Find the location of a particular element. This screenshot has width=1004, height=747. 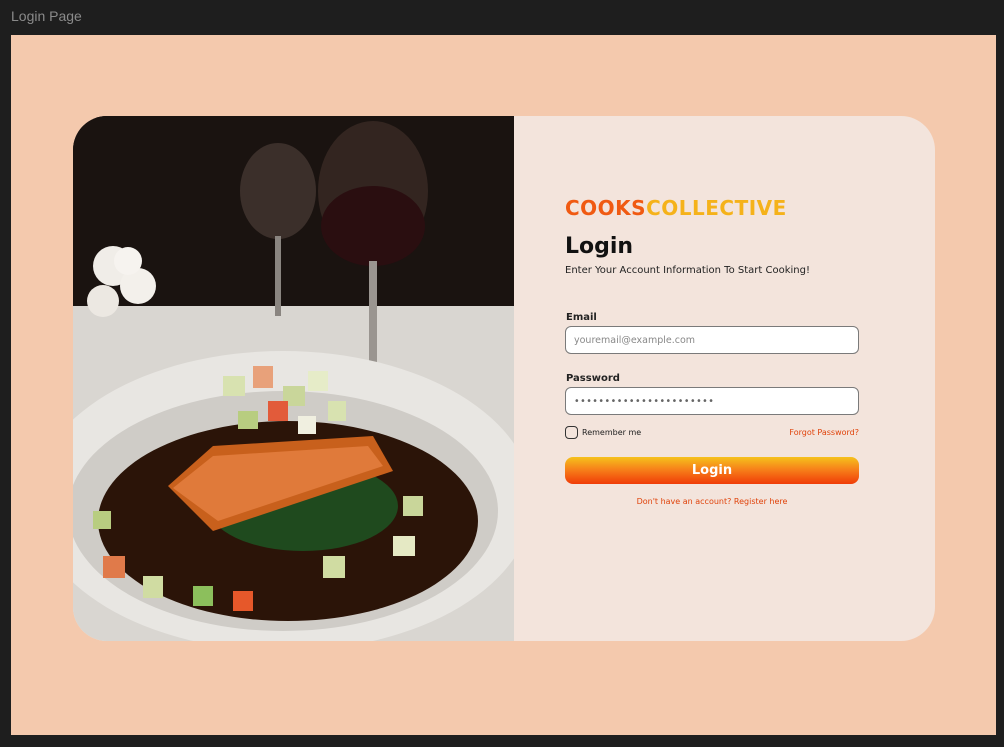

brand-logo: COOKSCOLLECTIVE is located at coordinates (676, 208).